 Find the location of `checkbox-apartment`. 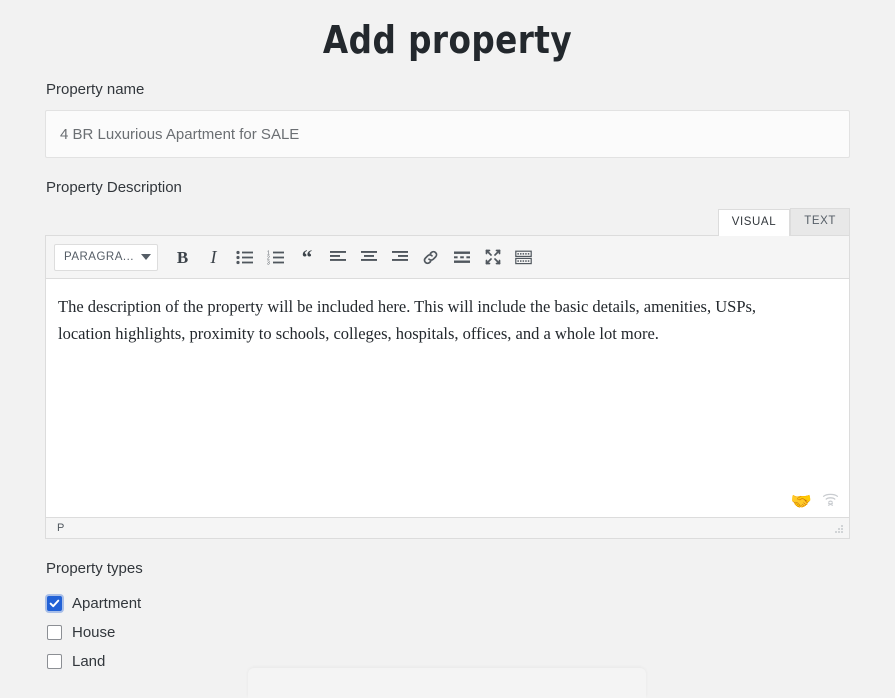

checkbox-apartment is located at coordinates (54, 603).